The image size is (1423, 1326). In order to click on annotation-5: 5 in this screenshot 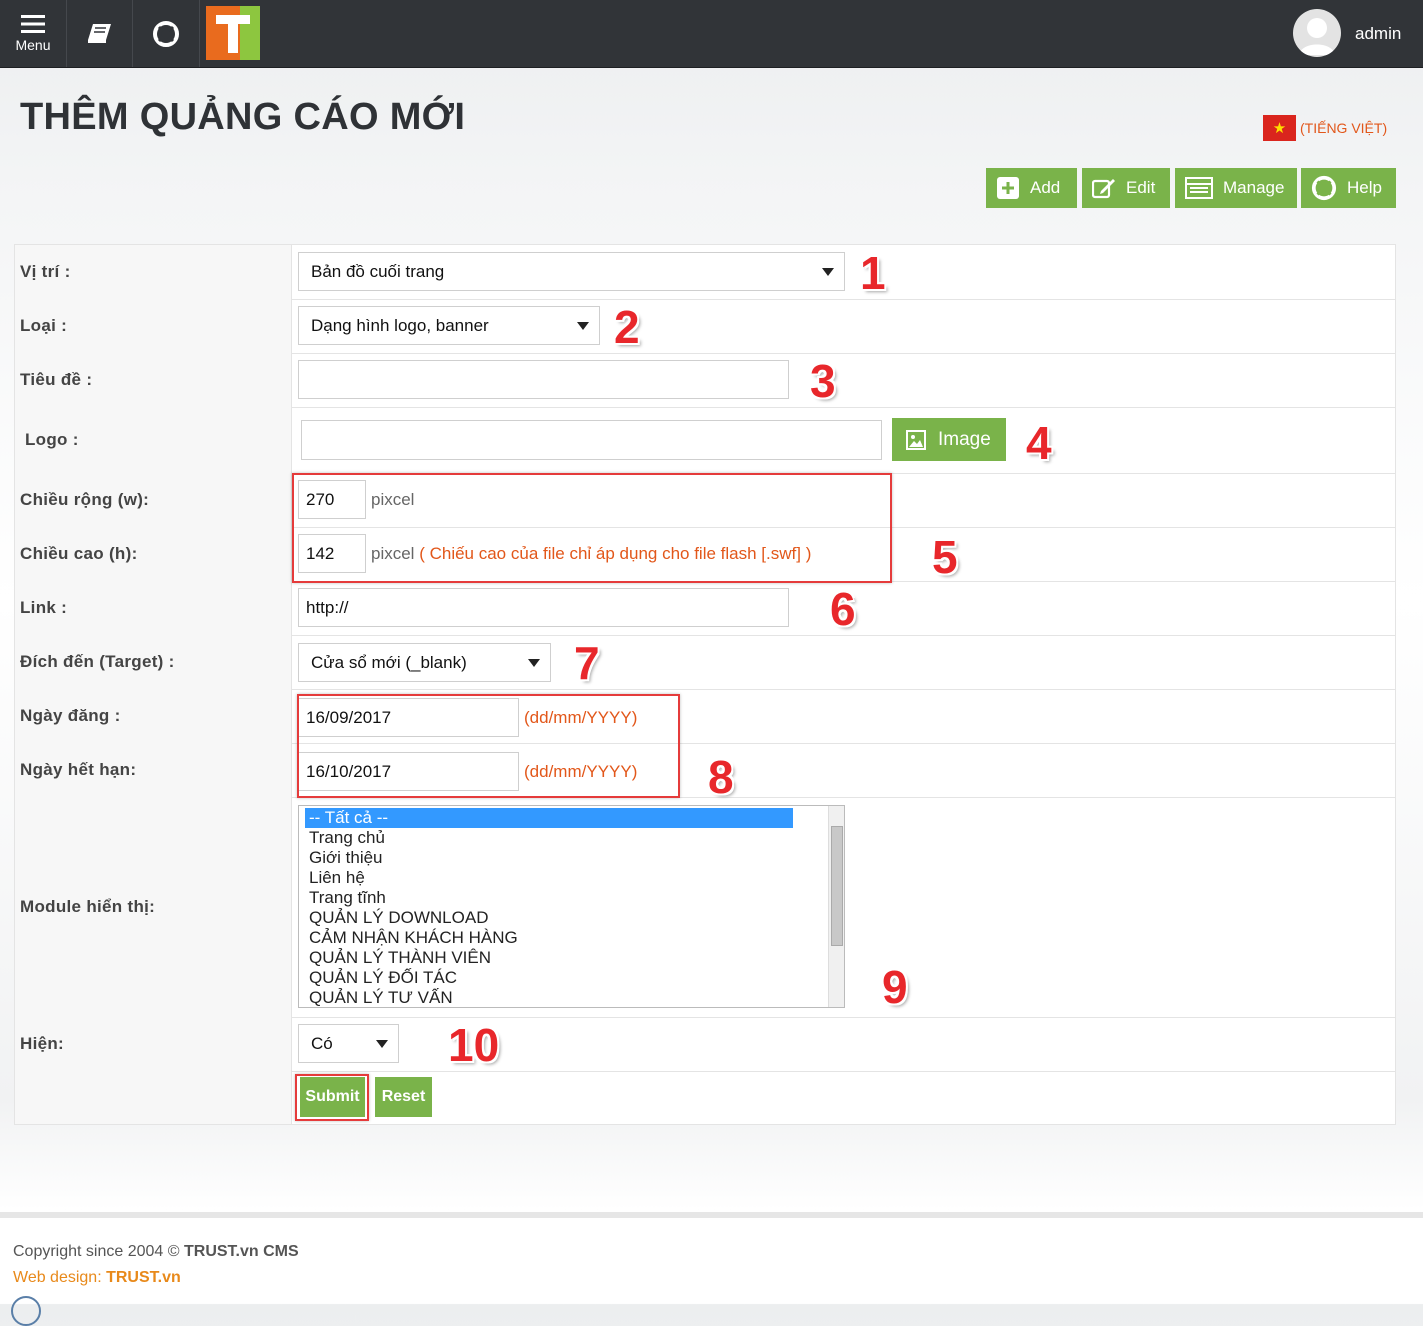, I will do `click(945, 557)`.